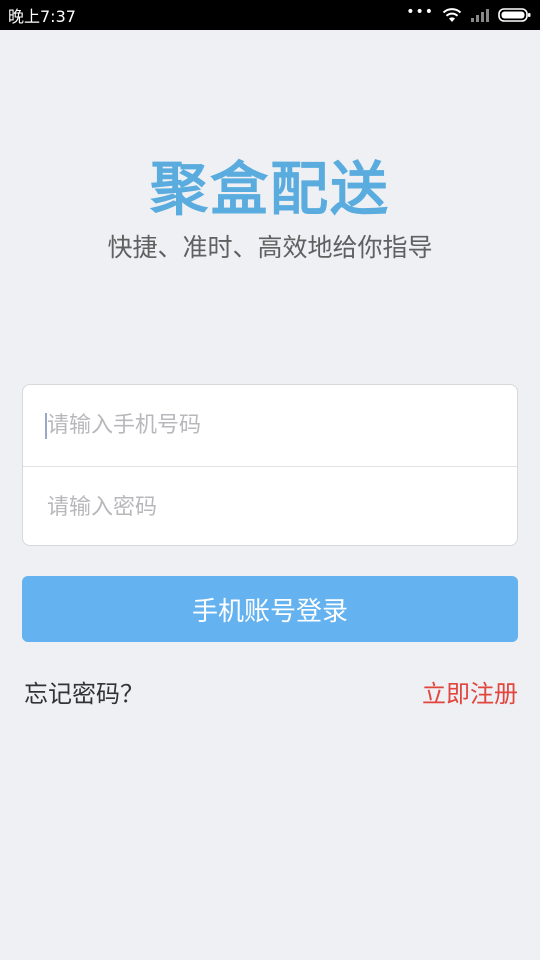 This screenshot has width=540, height=960. What do you see at coordinates (469, 13) in the screenshot?
I see `status-icons: •••` at bounding box center [469, 13].